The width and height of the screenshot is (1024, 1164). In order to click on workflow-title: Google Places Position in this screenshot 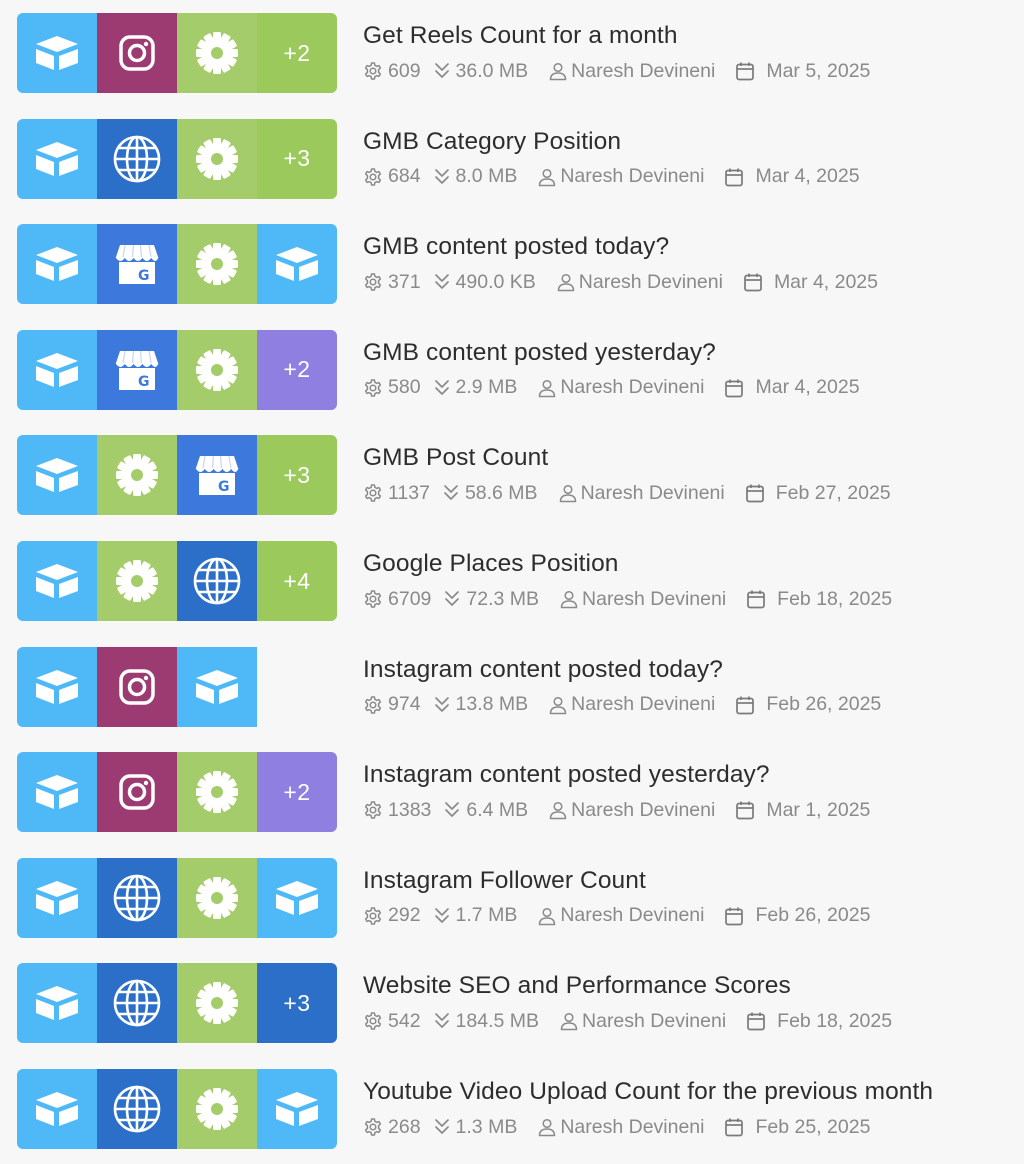, I will do `click(491, 564)`.